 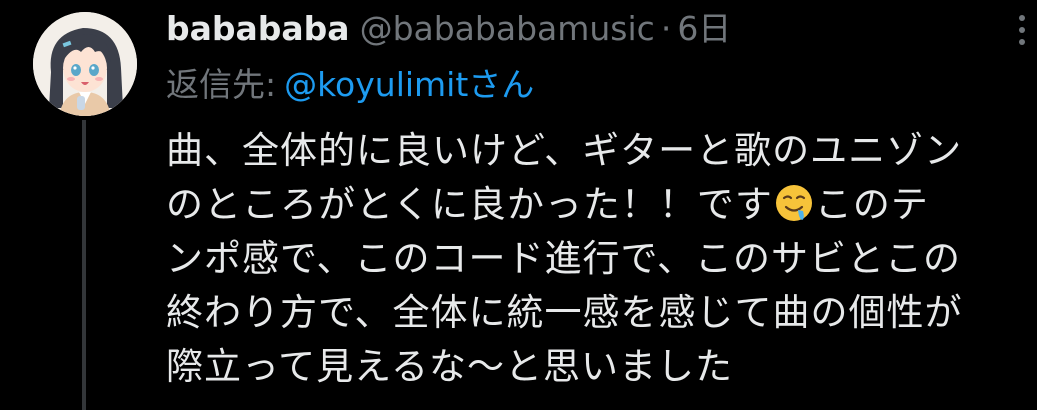 I want to click on tweet-header: babababa @babababamusic · 6日, so click(x=448, y=29).